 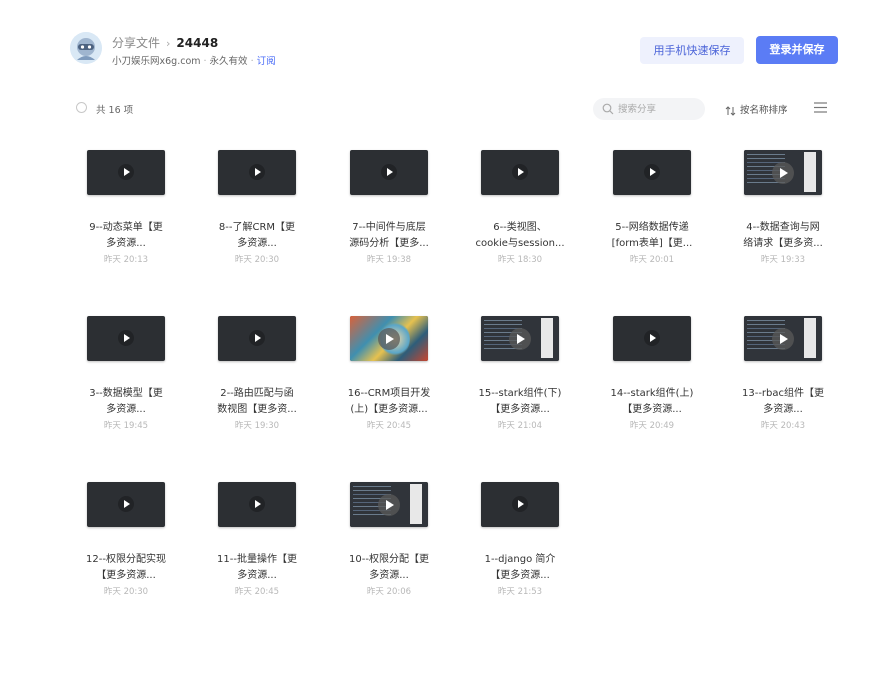 I want to click on file-time: 昨天 20:13, so click(x=126, y=260).